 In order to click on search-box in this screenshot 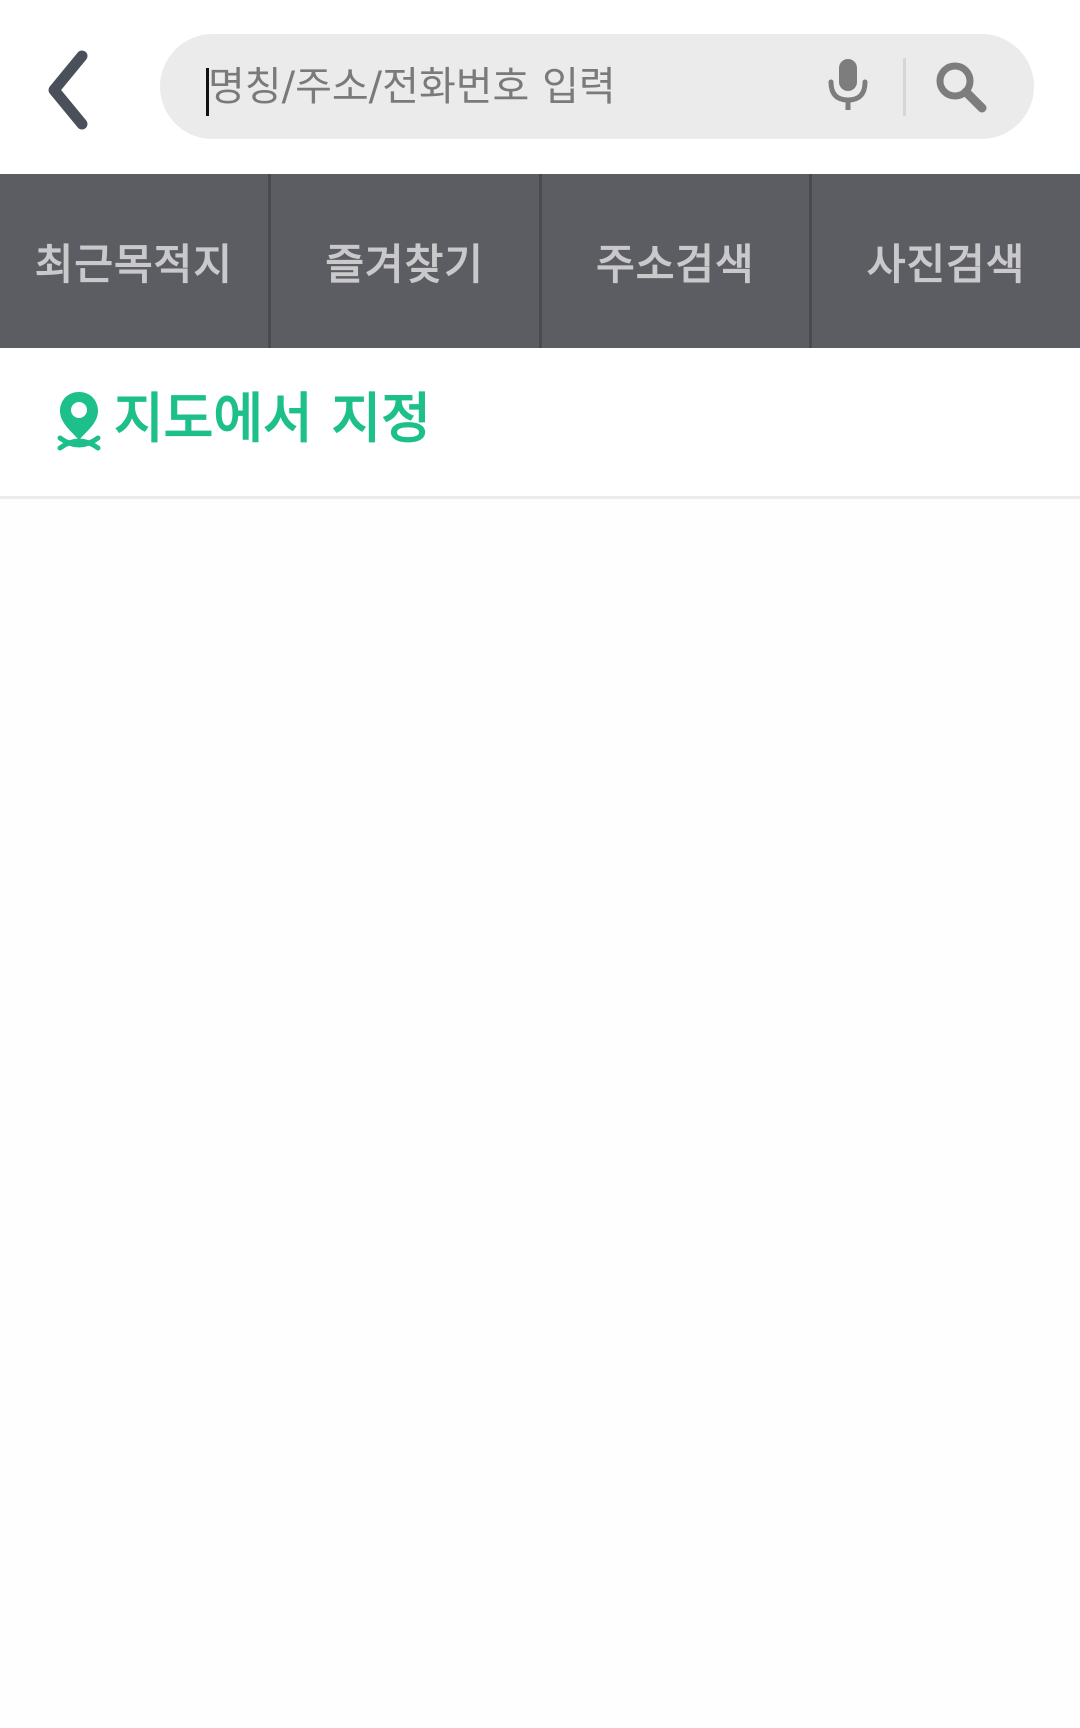, I will do `click(597, 86)`.